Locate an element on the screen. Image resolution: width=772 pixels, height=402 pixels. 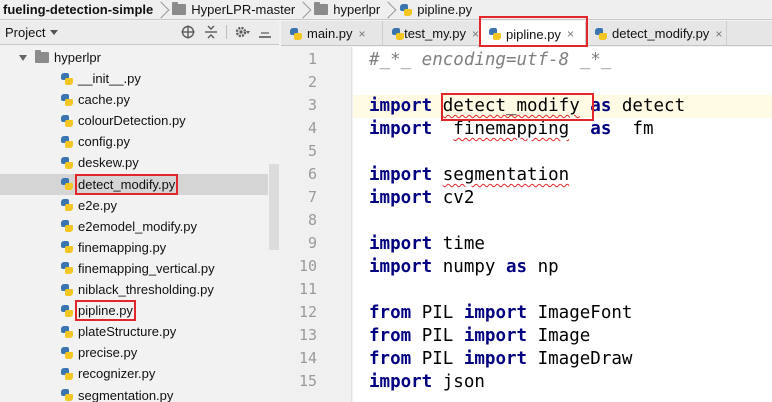
code-token: segmentation is located at coordinates (506, 175).